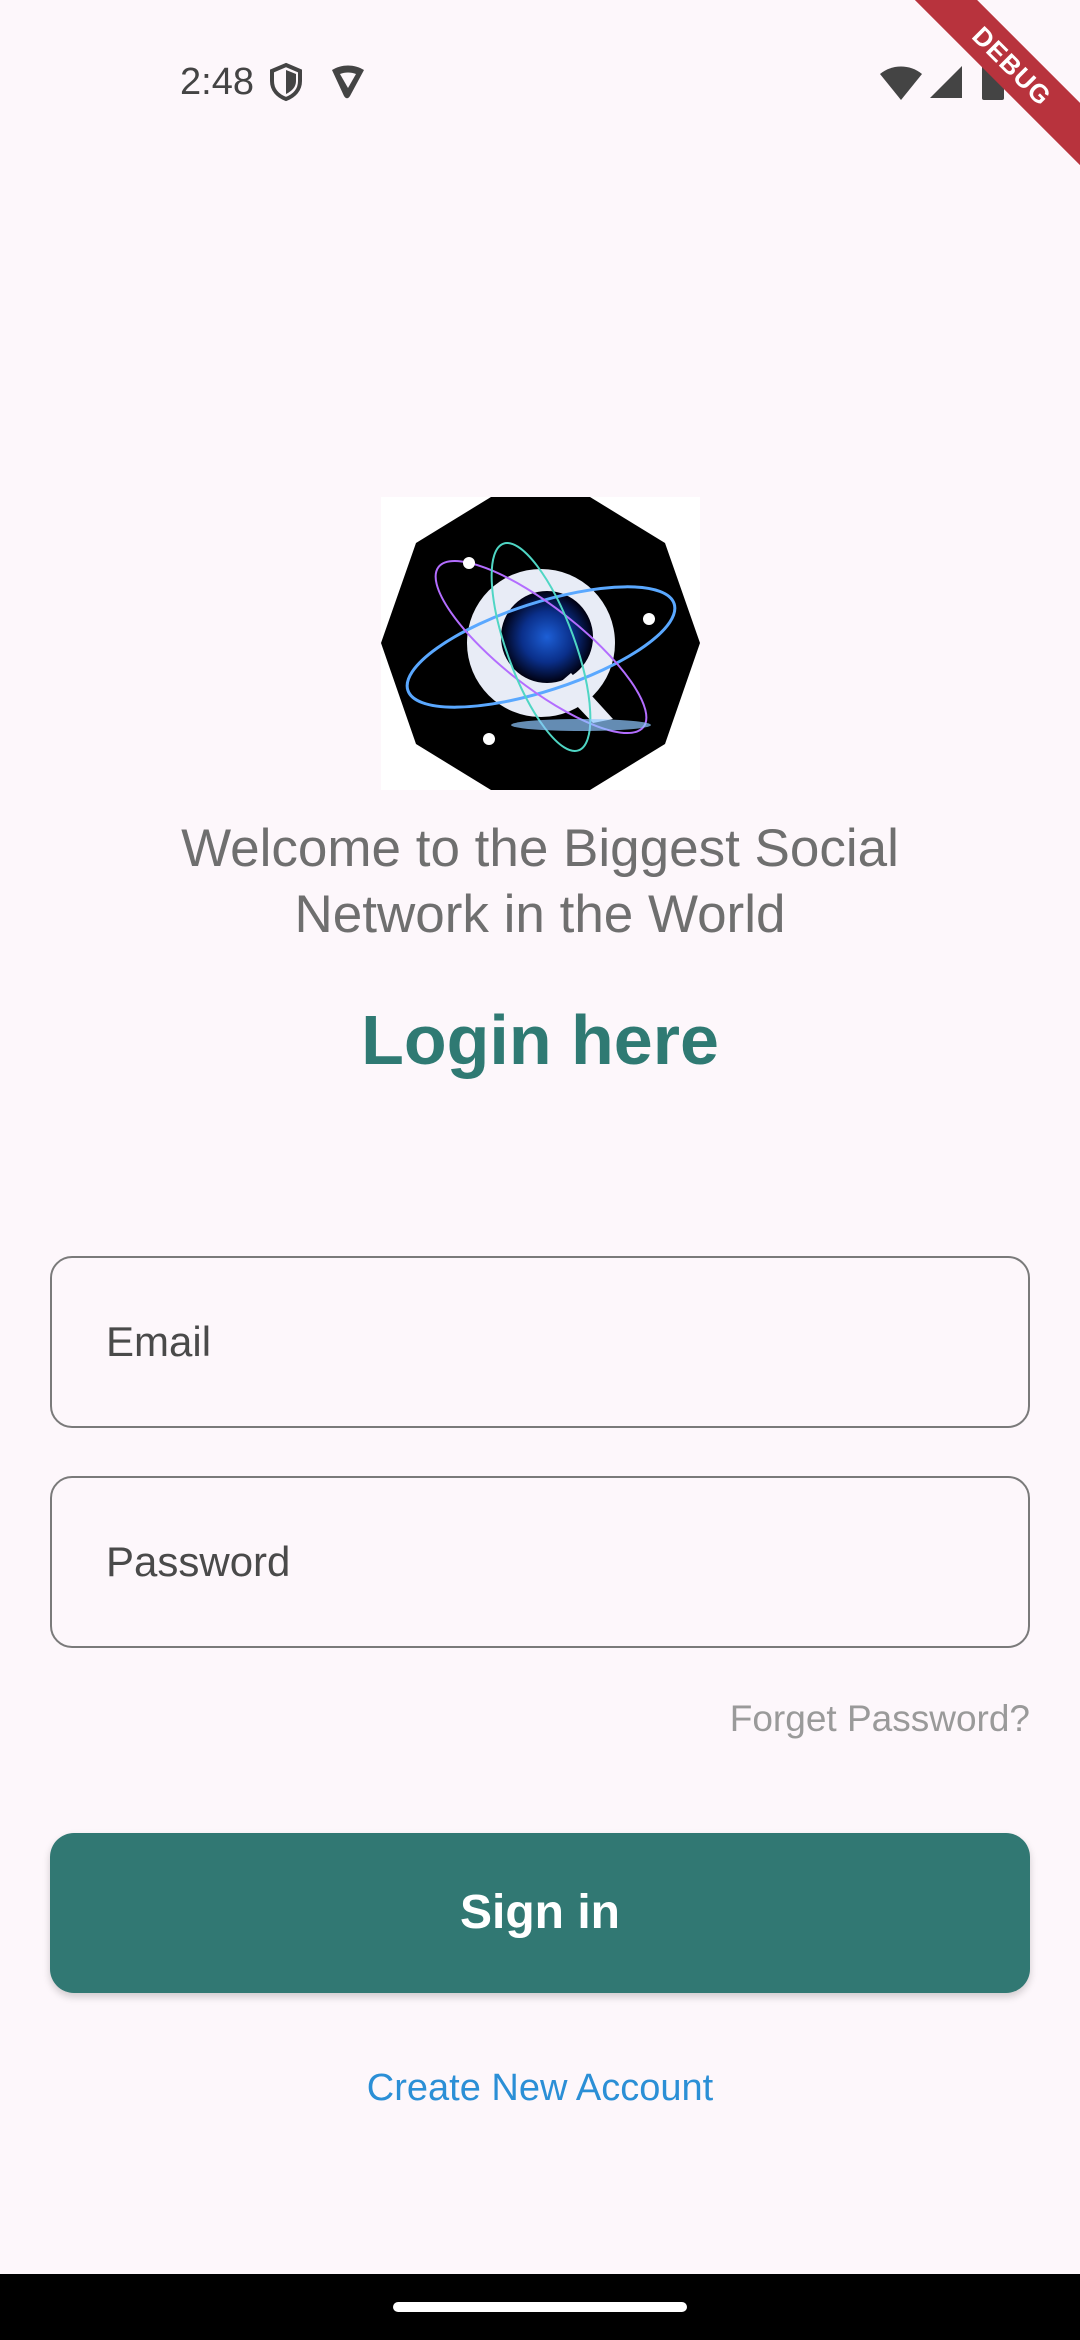  I want to click on login-title: Login here, so click(540, 1040).